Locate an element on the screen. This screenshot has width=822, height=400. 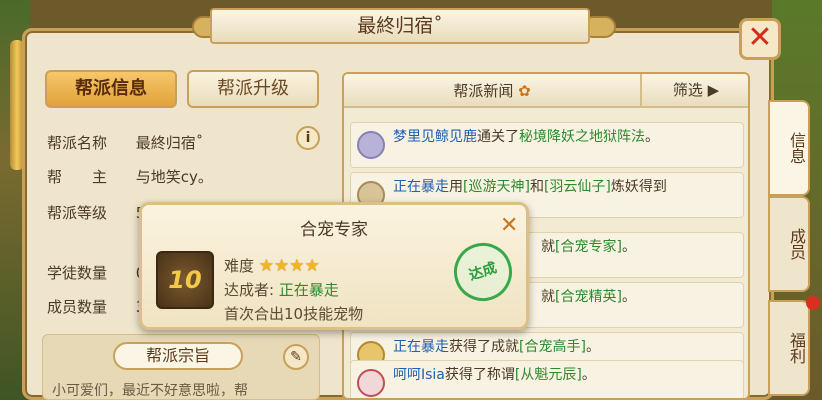
guild-level-row: 帮派等级 5 is located at coordinates (96, 212).